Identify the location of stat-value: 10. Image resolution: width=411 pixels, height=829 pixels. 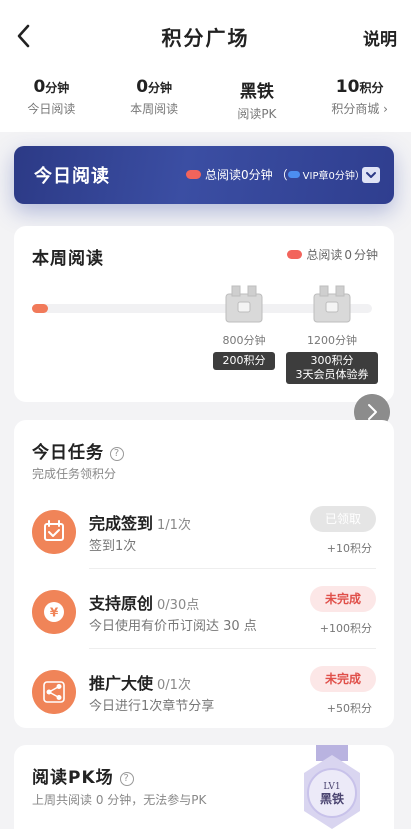
(347, 87).